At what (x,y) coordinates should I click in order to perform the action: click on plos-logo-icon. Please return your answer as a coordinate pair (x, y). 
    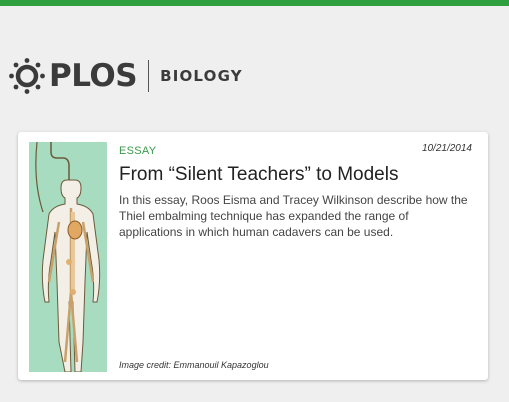
    Looking at the image, I should click on (27, 76).